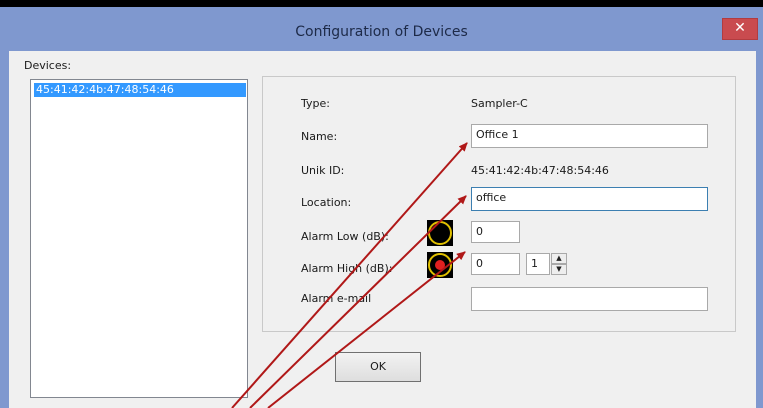 The height and width of the screenshot is (408, 763). I want to click on ok-button-label: OK, so click(378, 366).